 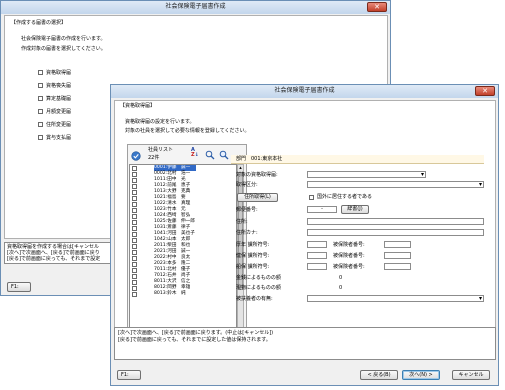 I want to click on next-button: 次へ(N) >, so click(x=421, y=375).